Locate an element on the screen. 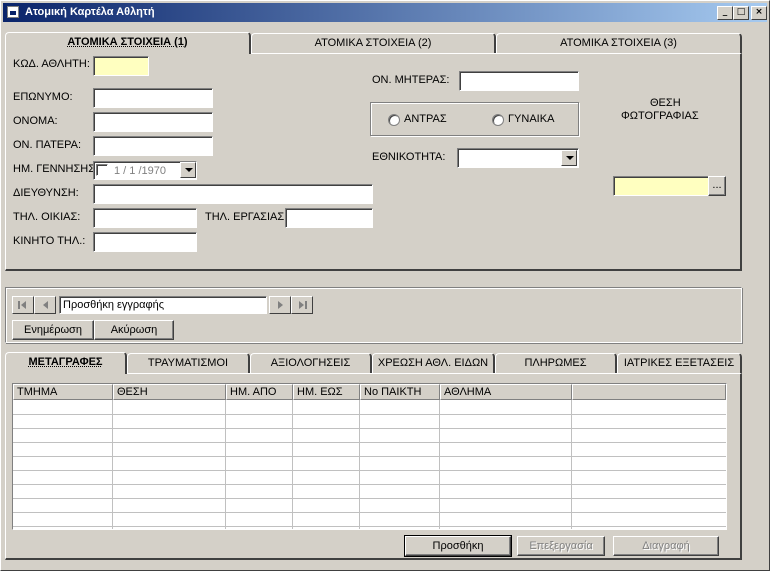  father-name-label: ΟΝ. ΠΑΤΕΡΑ: is located at coordinates (47, 145).